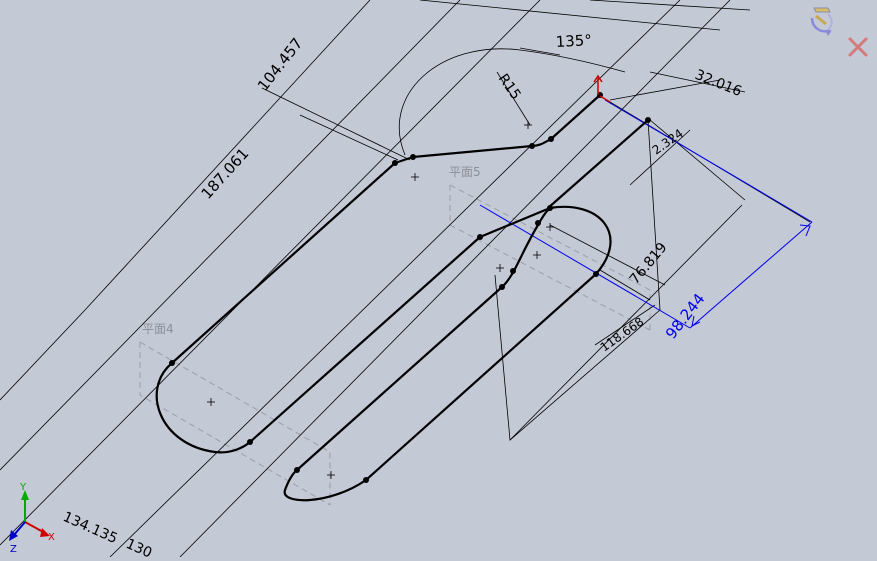 The width and height of the screenshot is (877, 561). What do you see at coordinates (280, 64) in the screenshot?
I see `dimension-104-457: 104.457` at bounding box center [280, 64].